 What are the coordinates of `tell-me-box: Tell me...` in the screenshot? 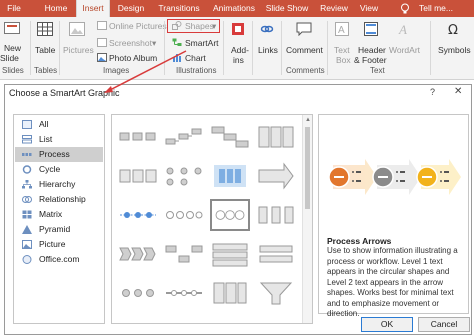 It's located at (436, 8).